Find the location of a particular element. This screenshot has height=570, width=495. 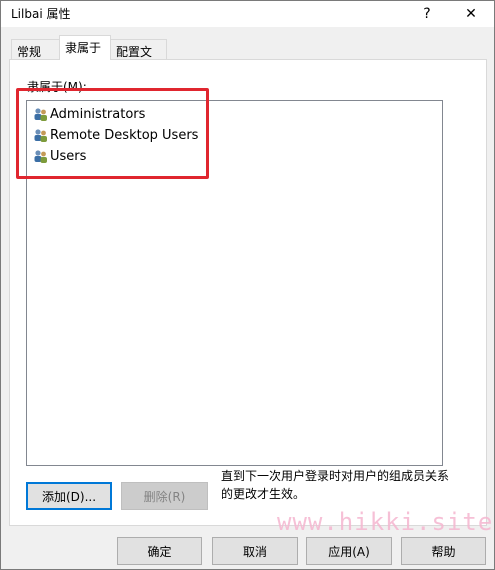

close-icon: ✕ is located at coordinates (471, 14).